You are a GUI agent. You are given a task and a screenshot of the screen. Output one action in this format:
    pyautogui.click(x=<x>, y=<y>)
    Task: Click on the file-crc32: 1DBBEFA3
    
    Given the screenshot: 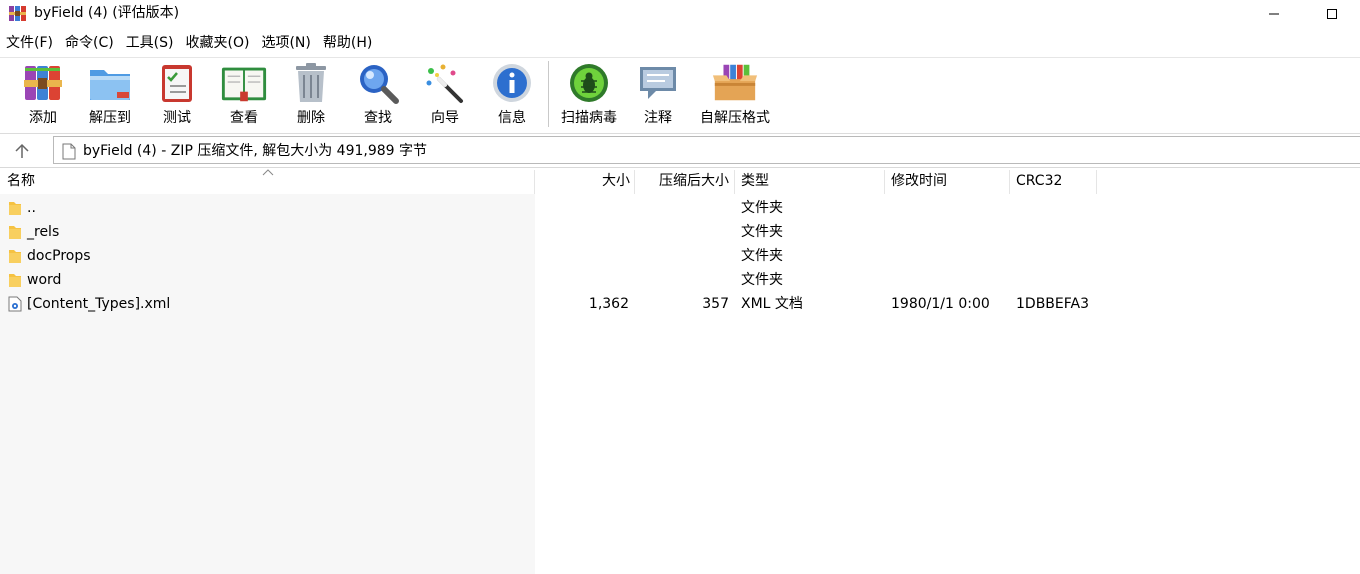 What is the action you would take?
    pyautogui.click(x=1052, y=304)
    